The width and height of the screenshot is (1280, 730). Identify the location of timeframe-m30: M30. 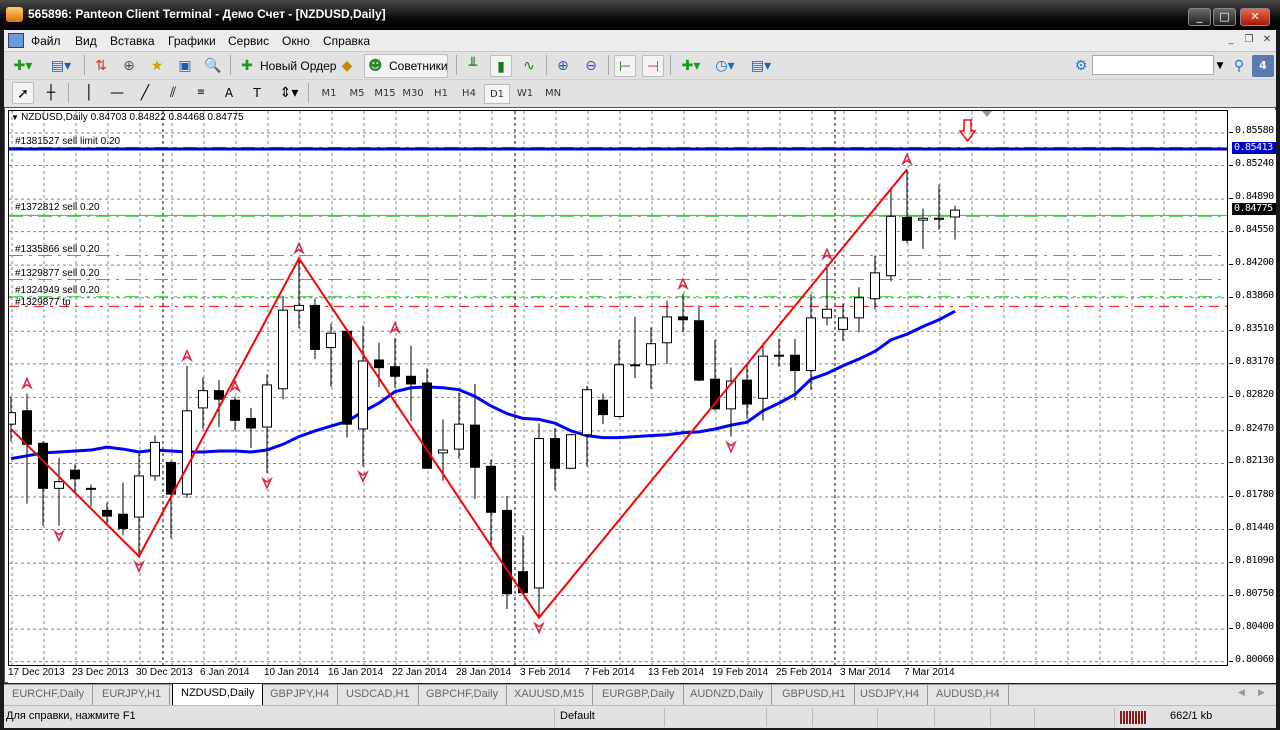
(413, 94).